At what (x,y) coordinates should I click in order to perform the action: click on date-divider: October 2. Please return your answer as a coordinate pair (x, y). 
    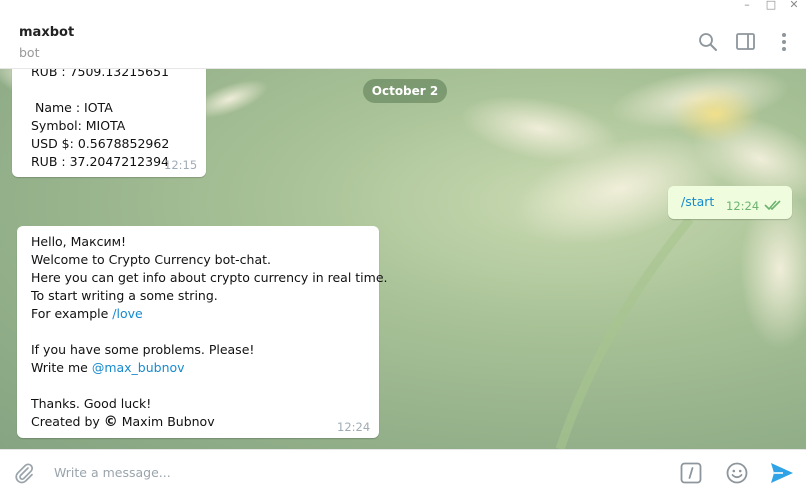
    Looking at the image, I should click on (405, 91).